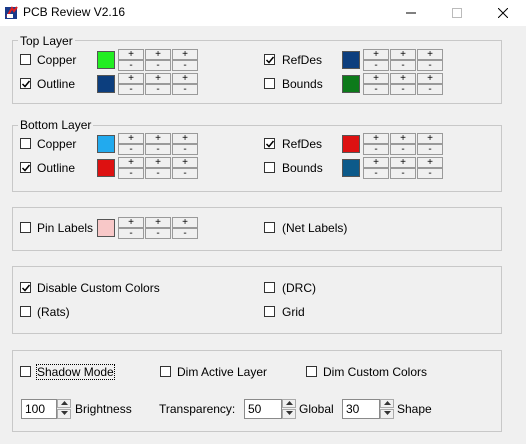 This screenshot has height=444, width=526. Describe the element at coordinates (351, 168) in the screenshot. I see `bottom-bounds-color-swatch` at that location.